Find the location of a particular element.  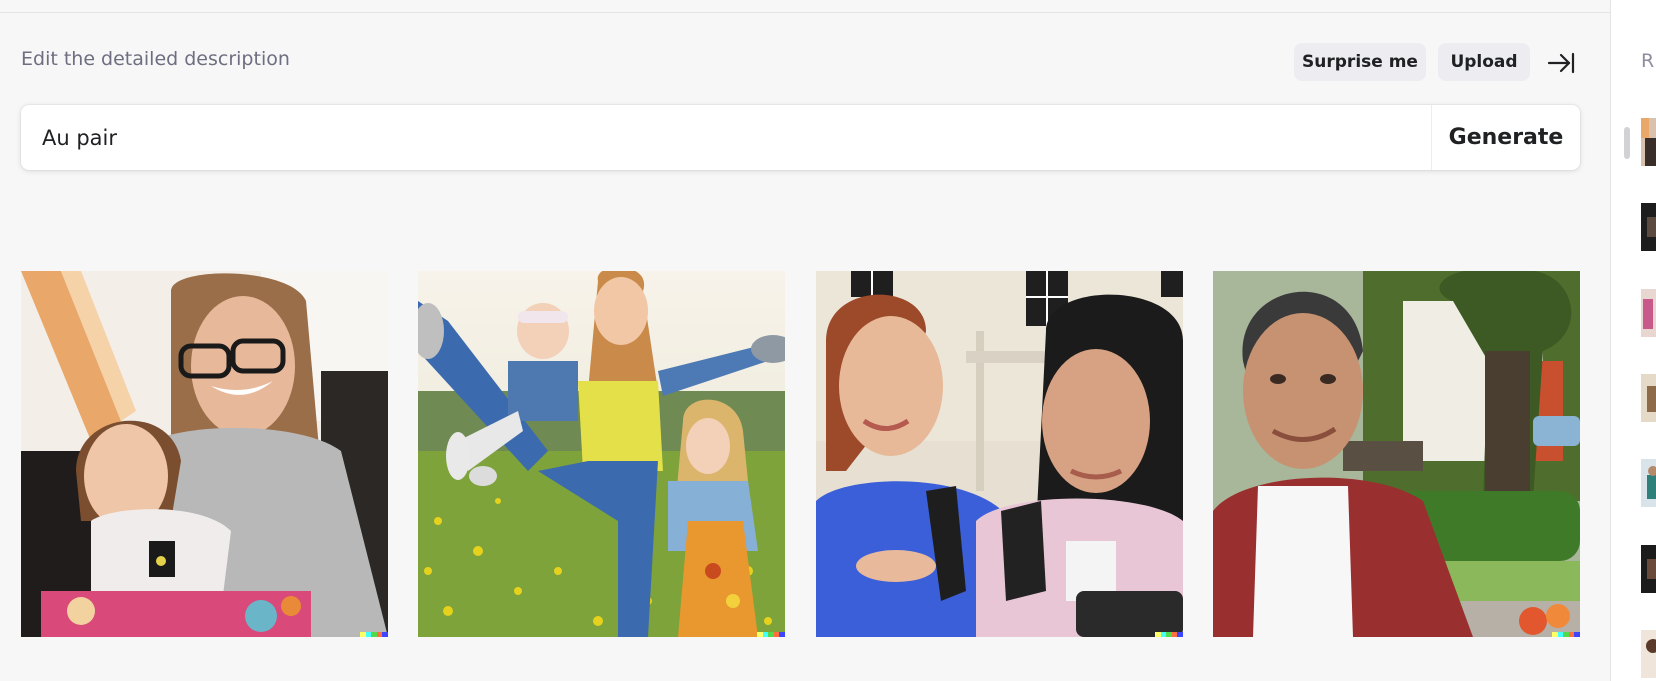

upload-button: Upload is located at coordinates (1484, 62).